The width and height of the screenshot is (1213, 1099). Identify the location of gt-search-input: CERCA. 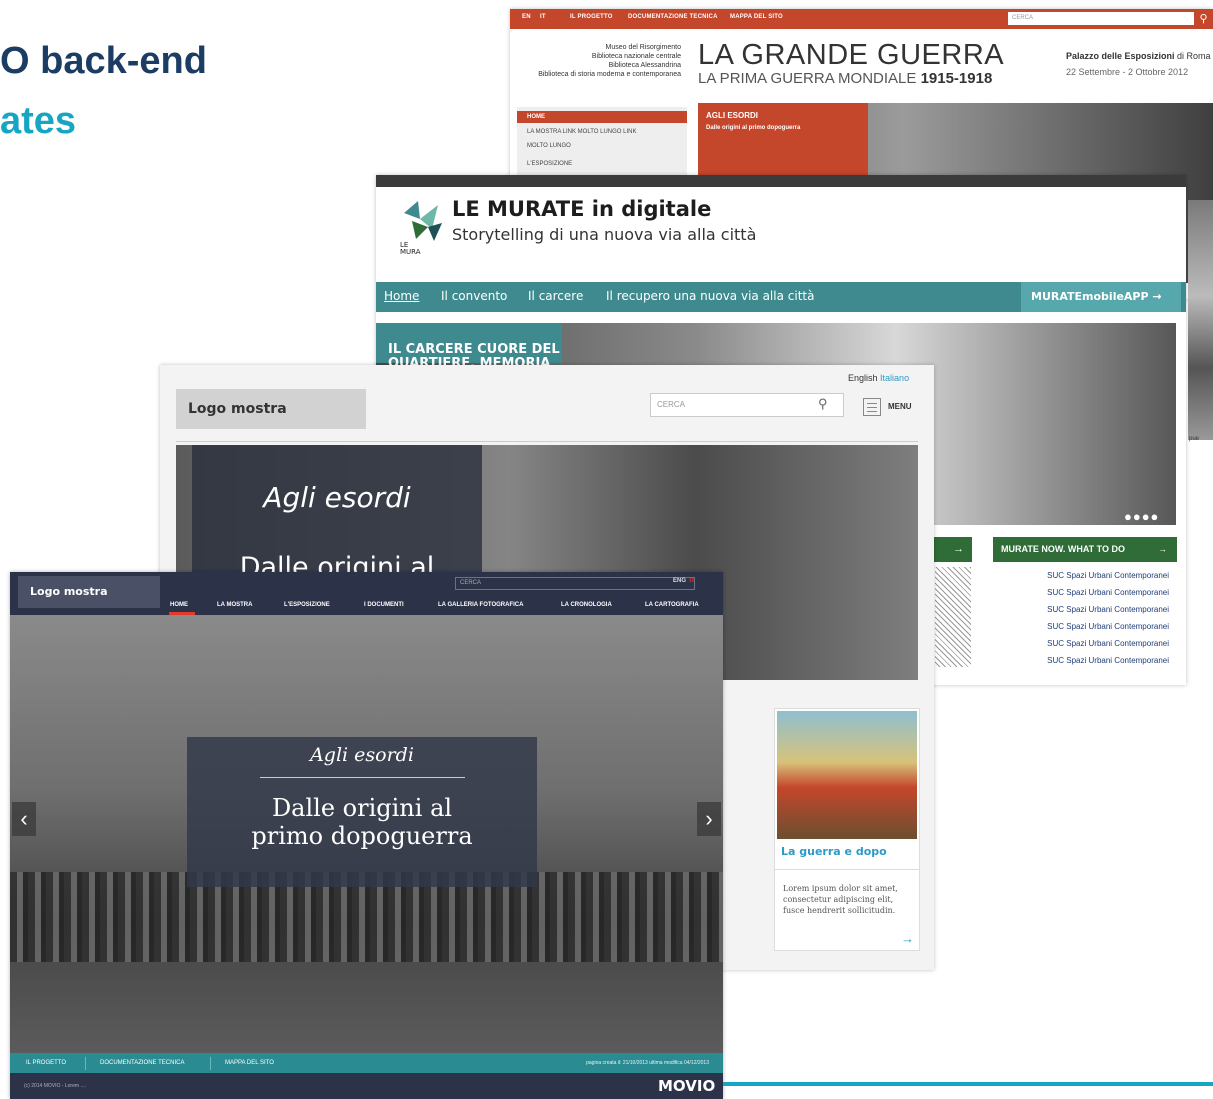
(747, 405).